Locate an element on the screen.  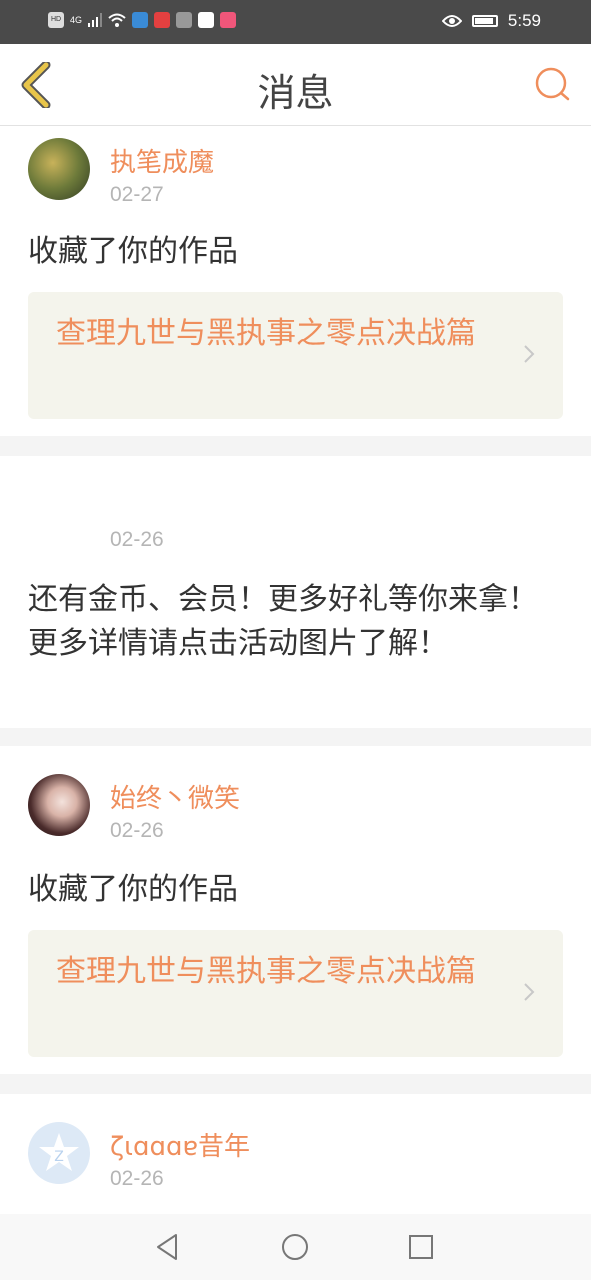
video-app-icon is located at coordinates (206, 20).